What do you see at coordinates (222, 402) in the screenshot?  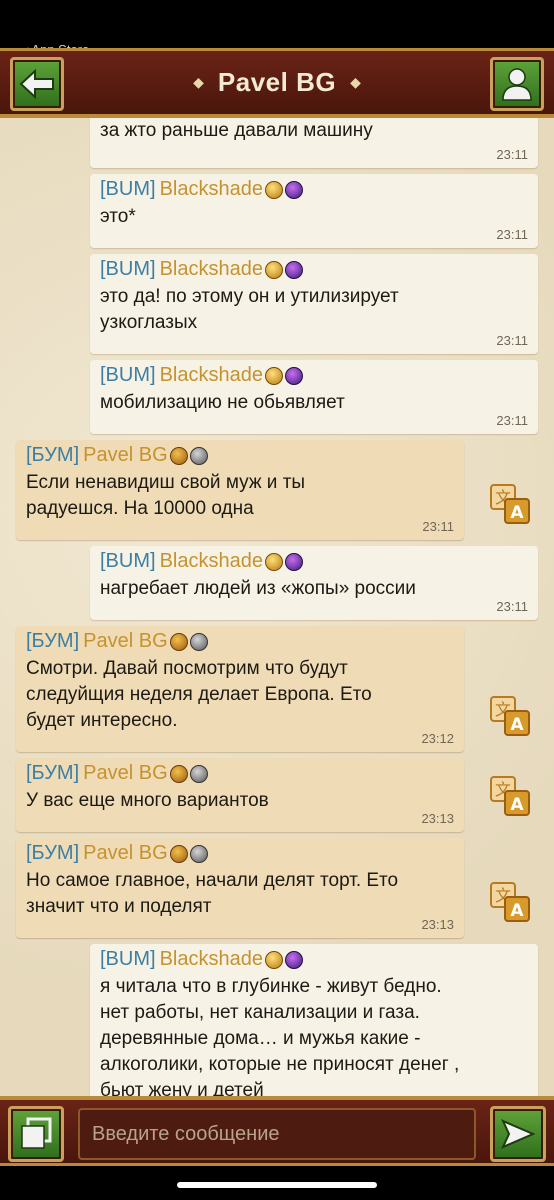 I see `message-text: мобилизацию не обьявляет` at bounding box center [222, 402].